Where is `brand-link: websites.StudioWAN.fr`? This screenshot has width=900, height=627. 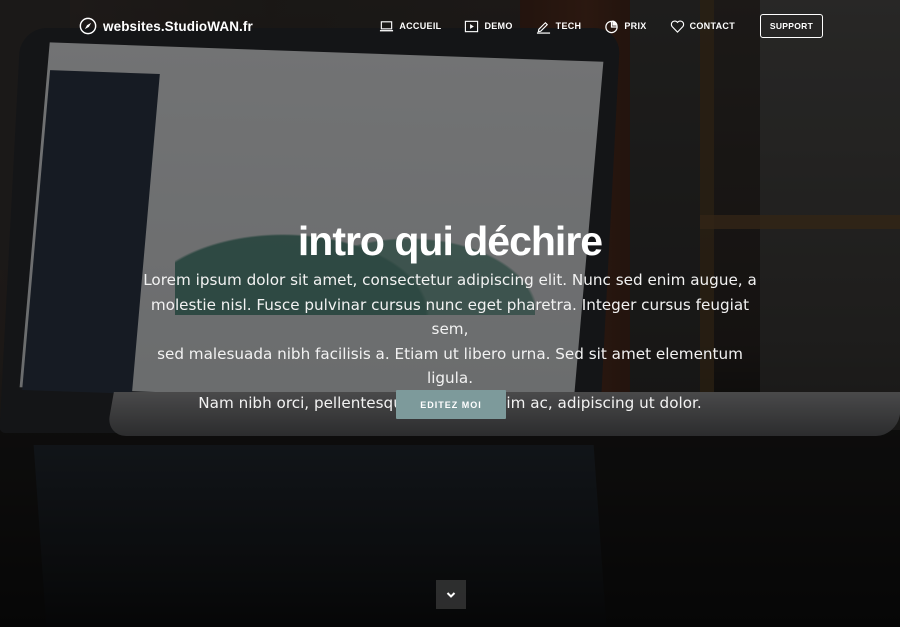 brand-link: websites.StudioWAN.fr is located at coordinates (166, 26).